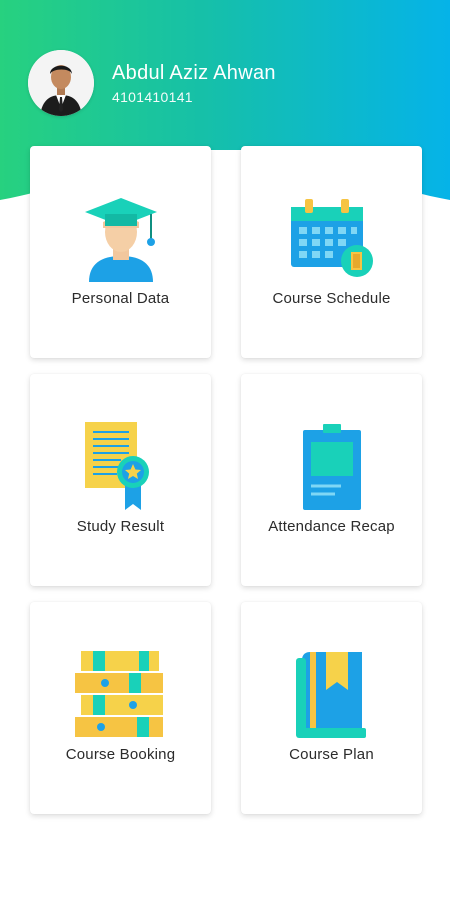 The height and width of the screenshot is (900, 450). What do you see at coordinates (331, 754) in the screenshot?
I see `course-plan-label: Course Plan` at bounding box center [331, 754].